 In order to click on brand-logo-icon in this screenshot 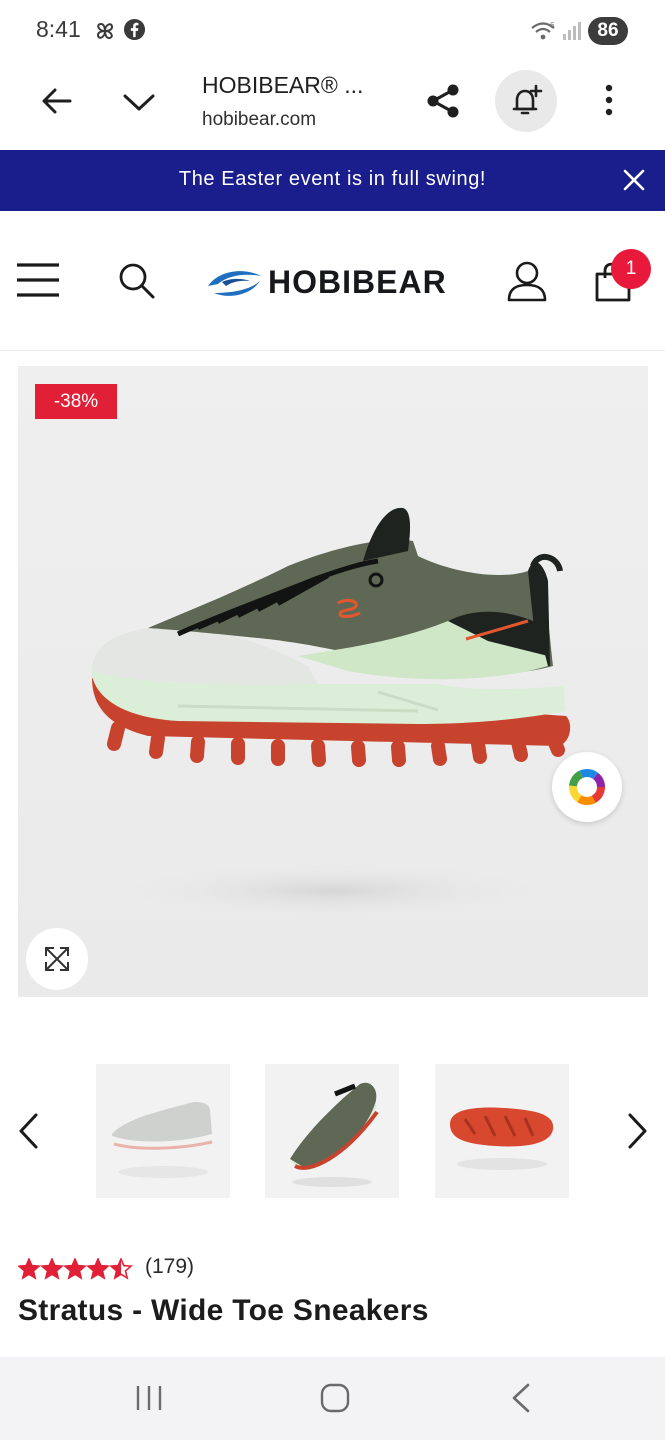, I will do `click(234, 285)`.